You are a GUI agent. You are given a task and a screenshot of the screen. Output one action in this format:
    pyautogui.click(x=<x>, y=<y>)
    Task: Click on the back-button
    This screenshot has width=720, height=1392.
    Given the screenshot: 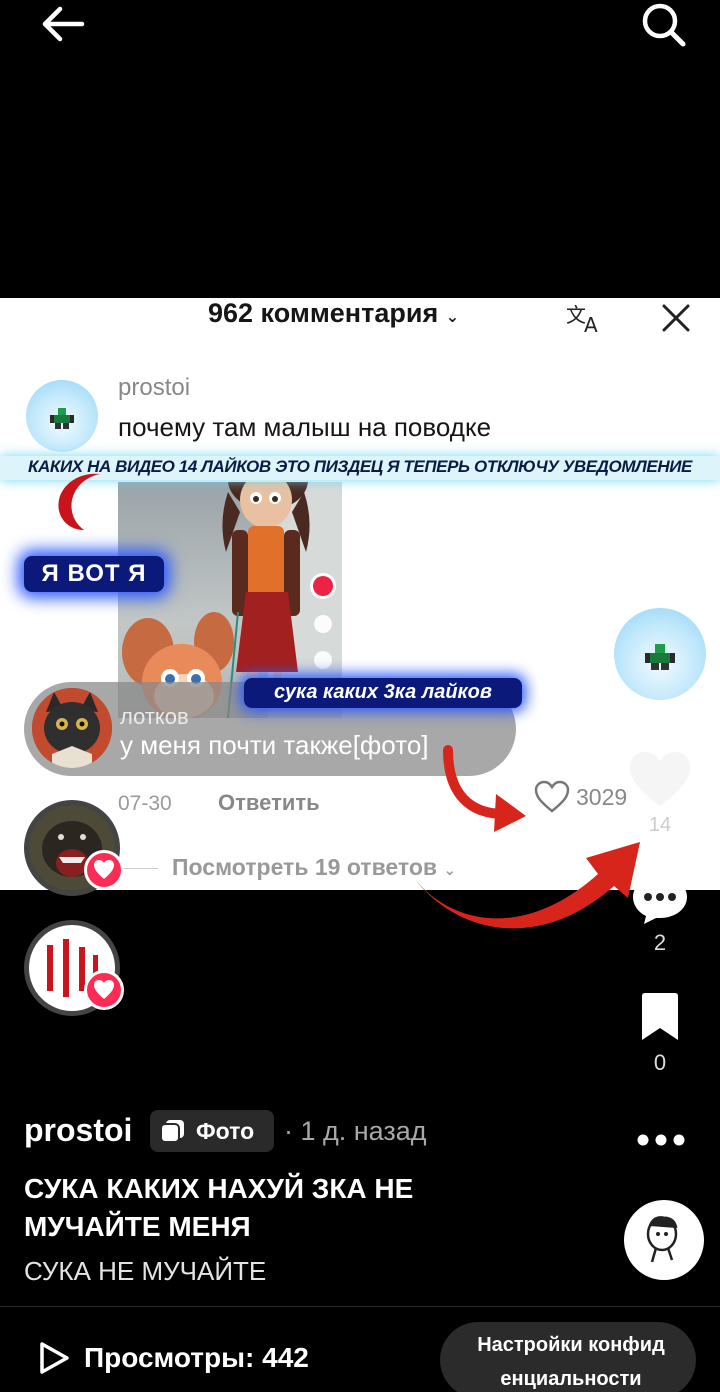 What is the action you would take?
    pyautogui.click(x=62, y=24)
    